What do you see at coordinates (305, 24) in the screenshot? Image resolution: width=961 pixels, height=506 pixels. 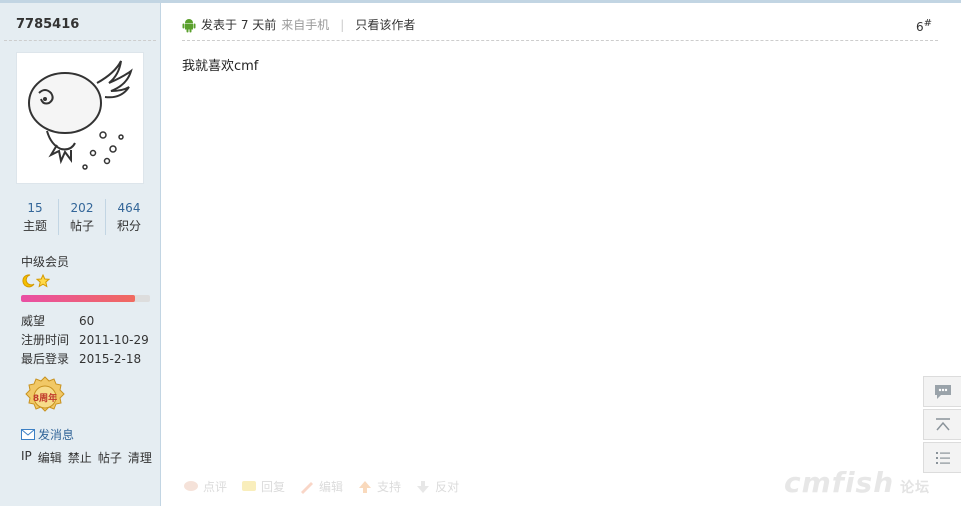 I see `post-source: 来自手机` at bounding box center [305, 24].